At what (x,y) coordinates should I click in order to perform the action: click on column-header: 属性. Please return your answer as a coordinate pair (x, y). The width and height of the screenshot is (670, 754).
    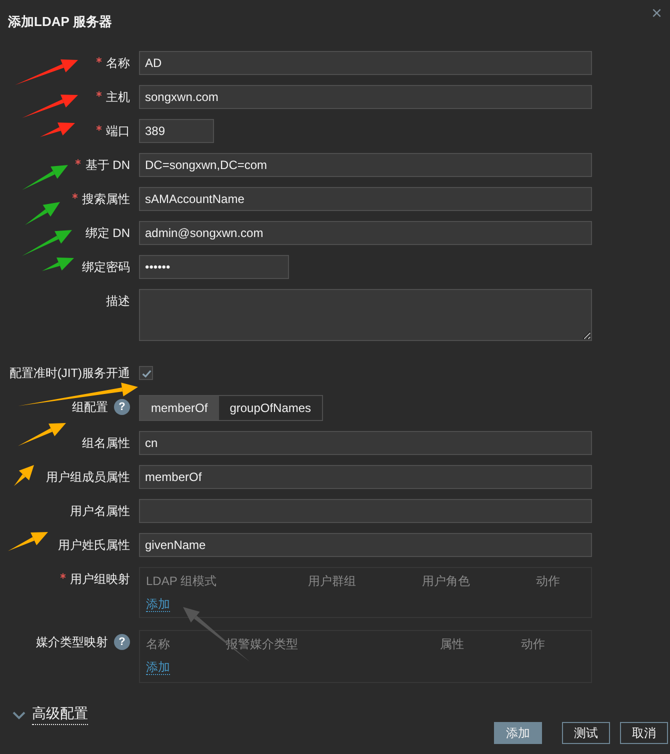
    Looking at the image, I should click on (452, 644).